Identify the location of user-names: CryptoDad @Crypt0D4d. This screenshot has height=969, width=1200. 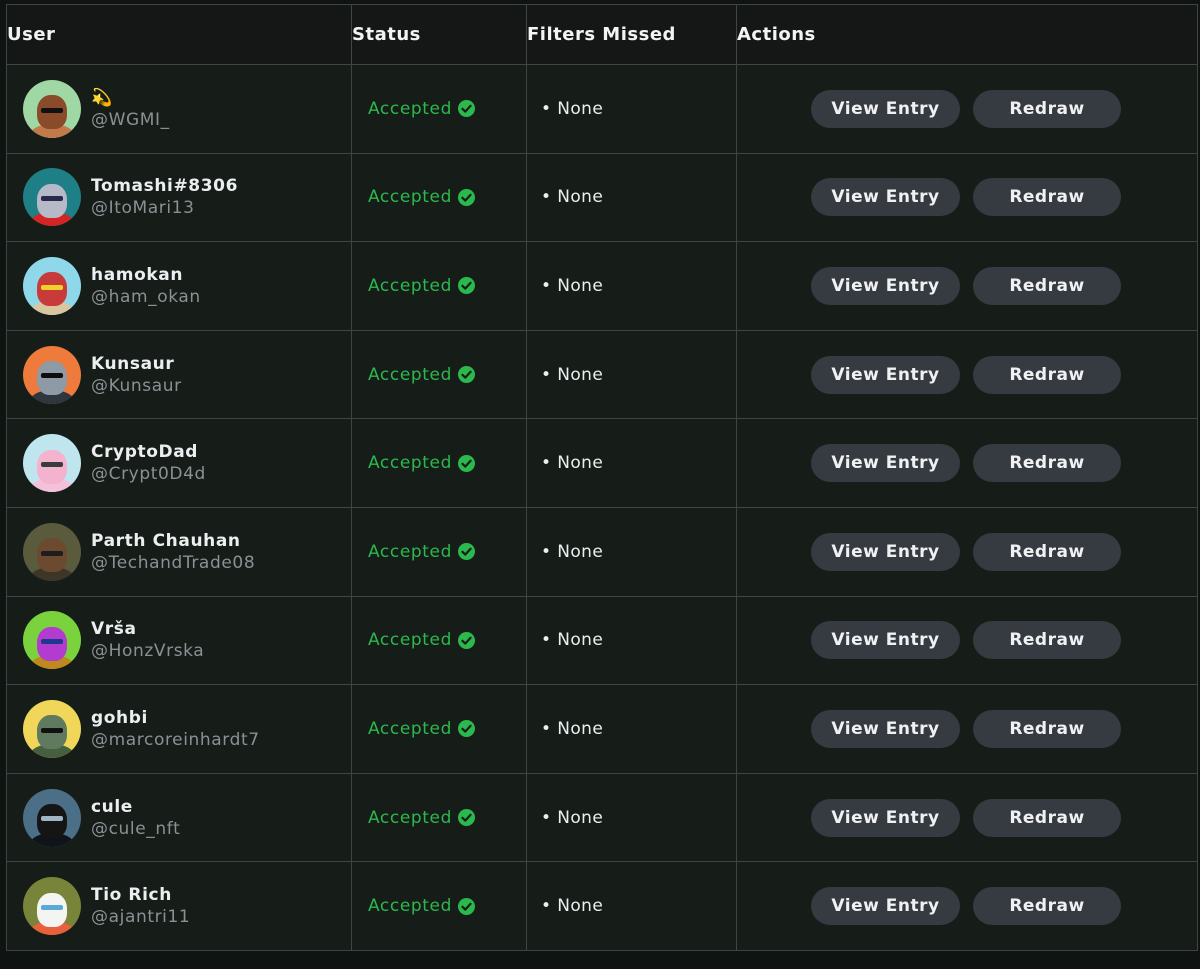
(148, 463).